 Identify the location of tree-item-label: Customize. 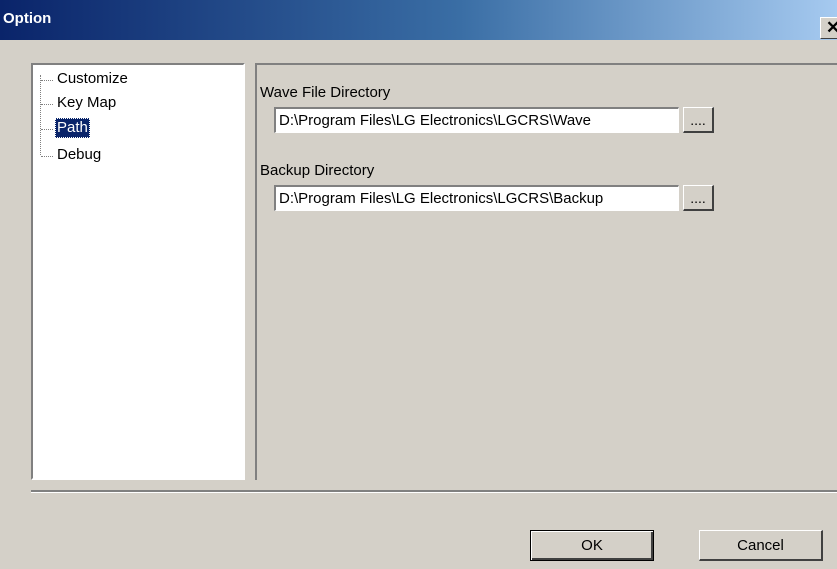
(92, 78).